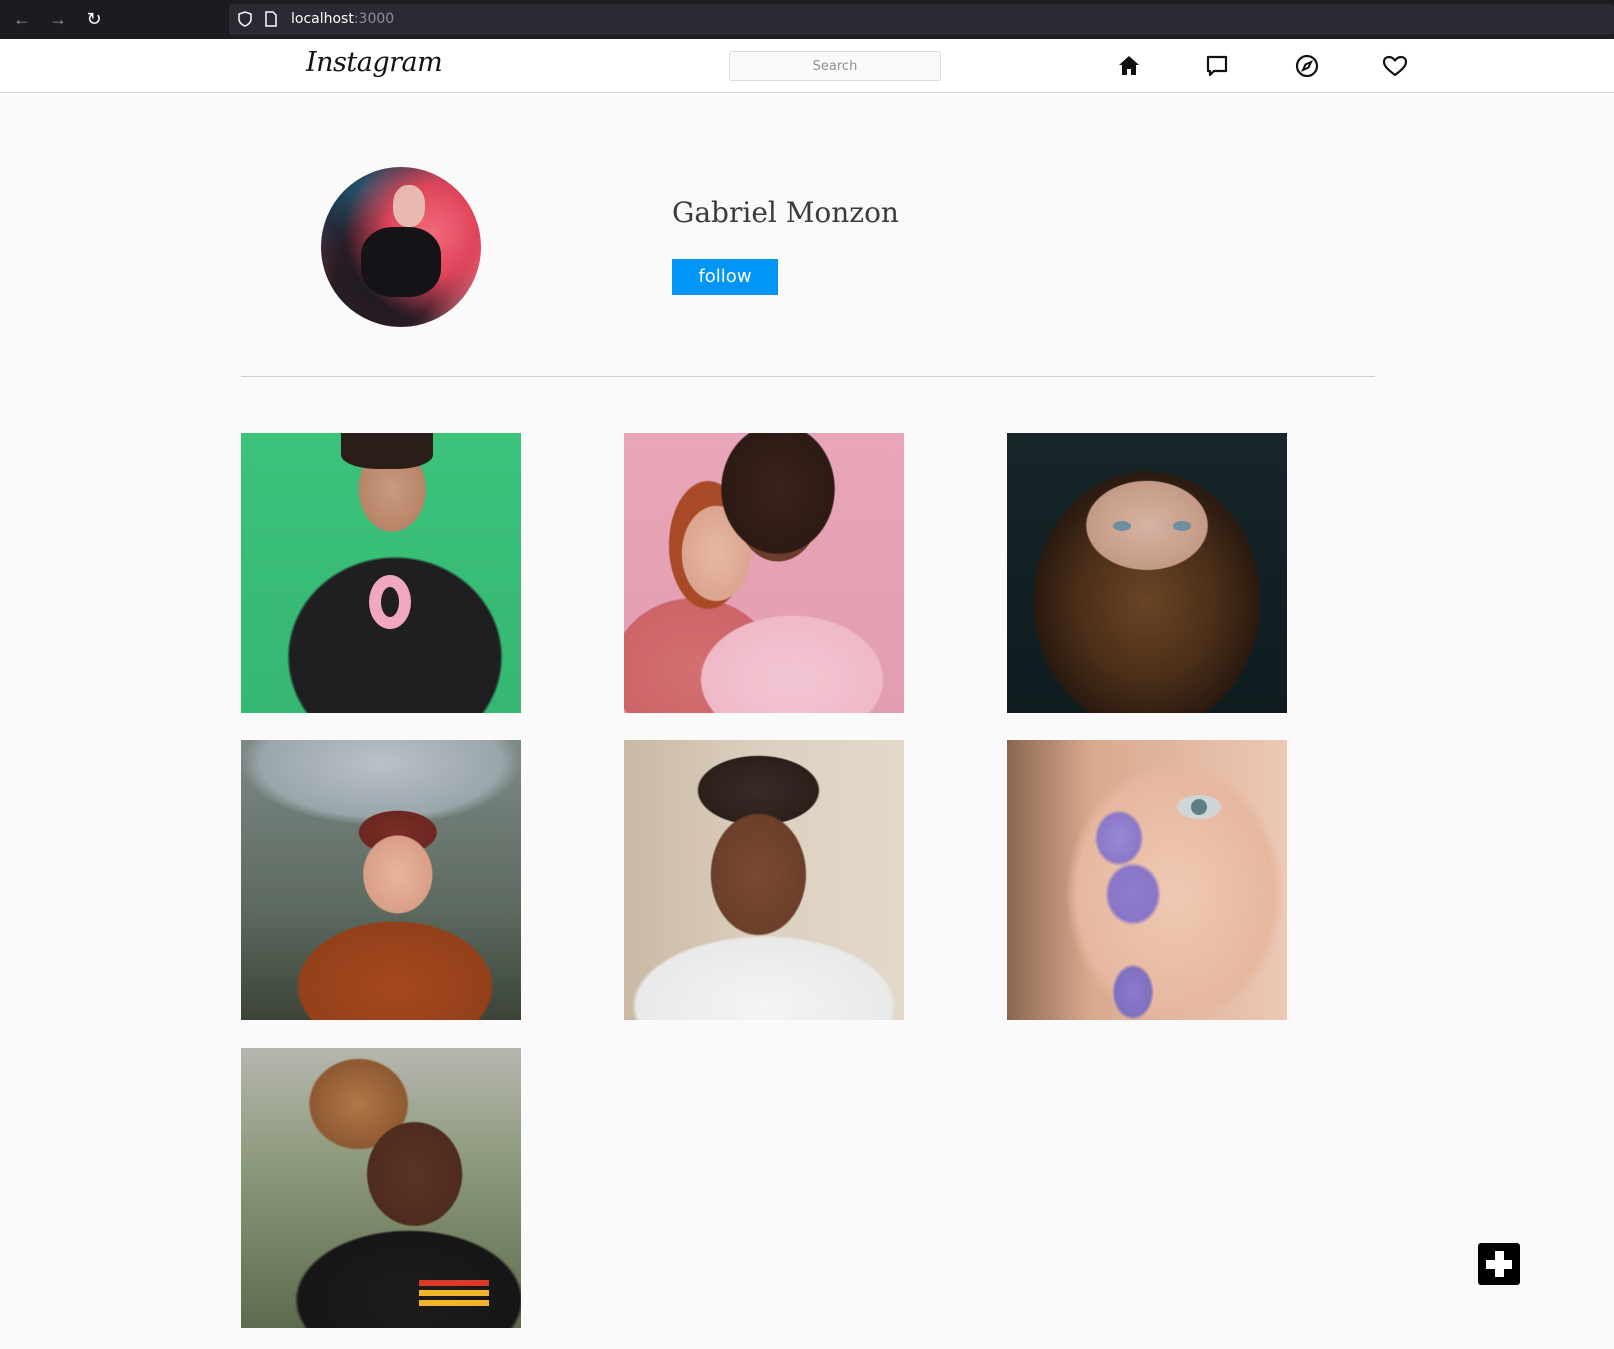 This screenshot has height=1349, width=1614. What do you see at coordinates (271, 19) in the screenshot?
I see `page-icon` at bounding box center [271, 19].